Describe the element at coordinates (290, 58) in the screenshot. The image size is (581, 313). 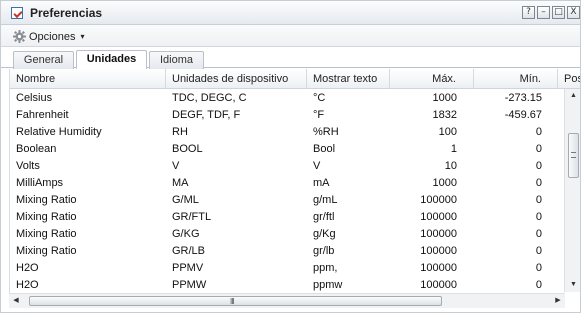
I see `tab-strip: General Unidades Idioma` at that location.